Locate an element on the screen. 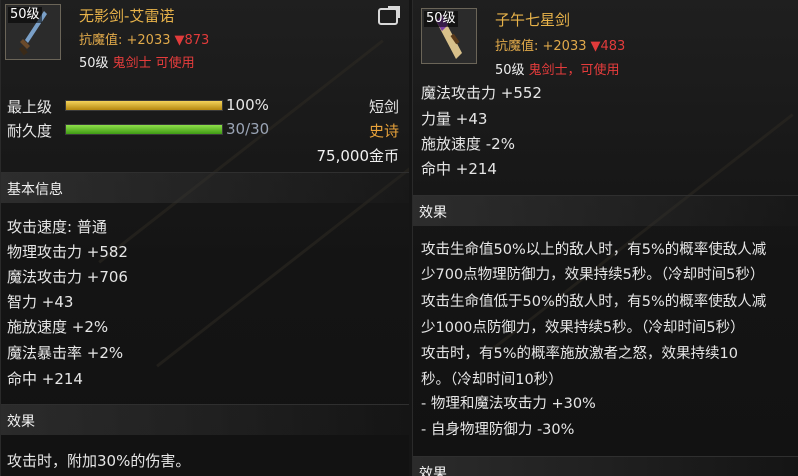  grade-bar is located at coordinates (144, 105).